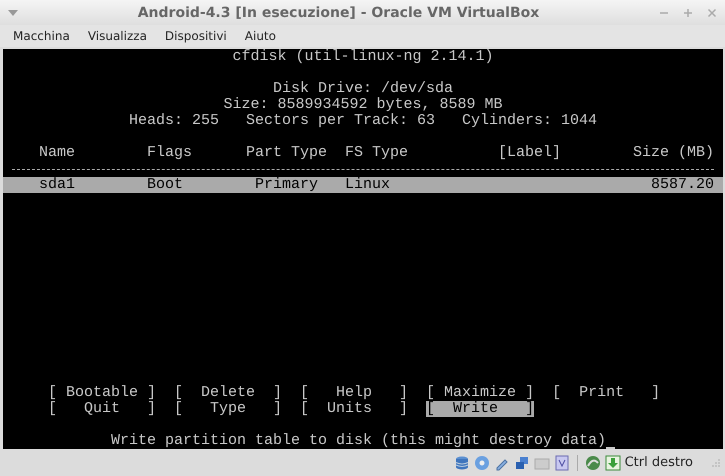 This screenshot has width=725, height=476. I want to click on optical-disc-icon, so click(482, 462).